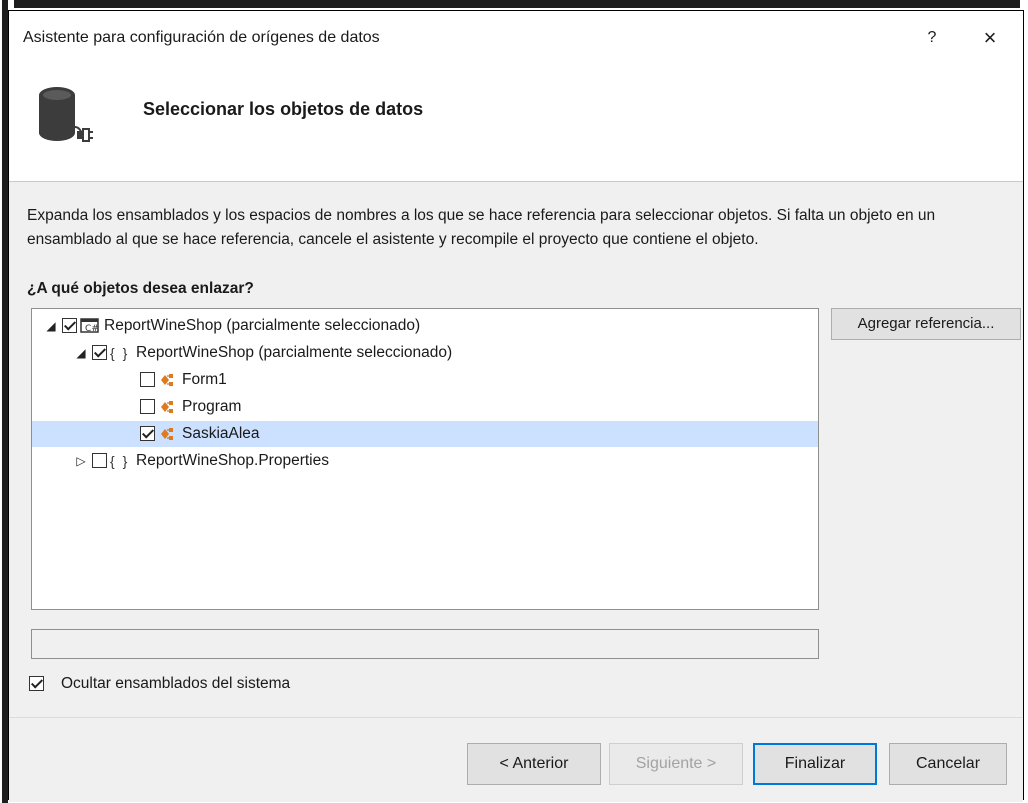  What do you see at coordinates (425, 434) in the screenshot?
I see `tree-row: SaskiaAlea` at bounding box center [425, 434].